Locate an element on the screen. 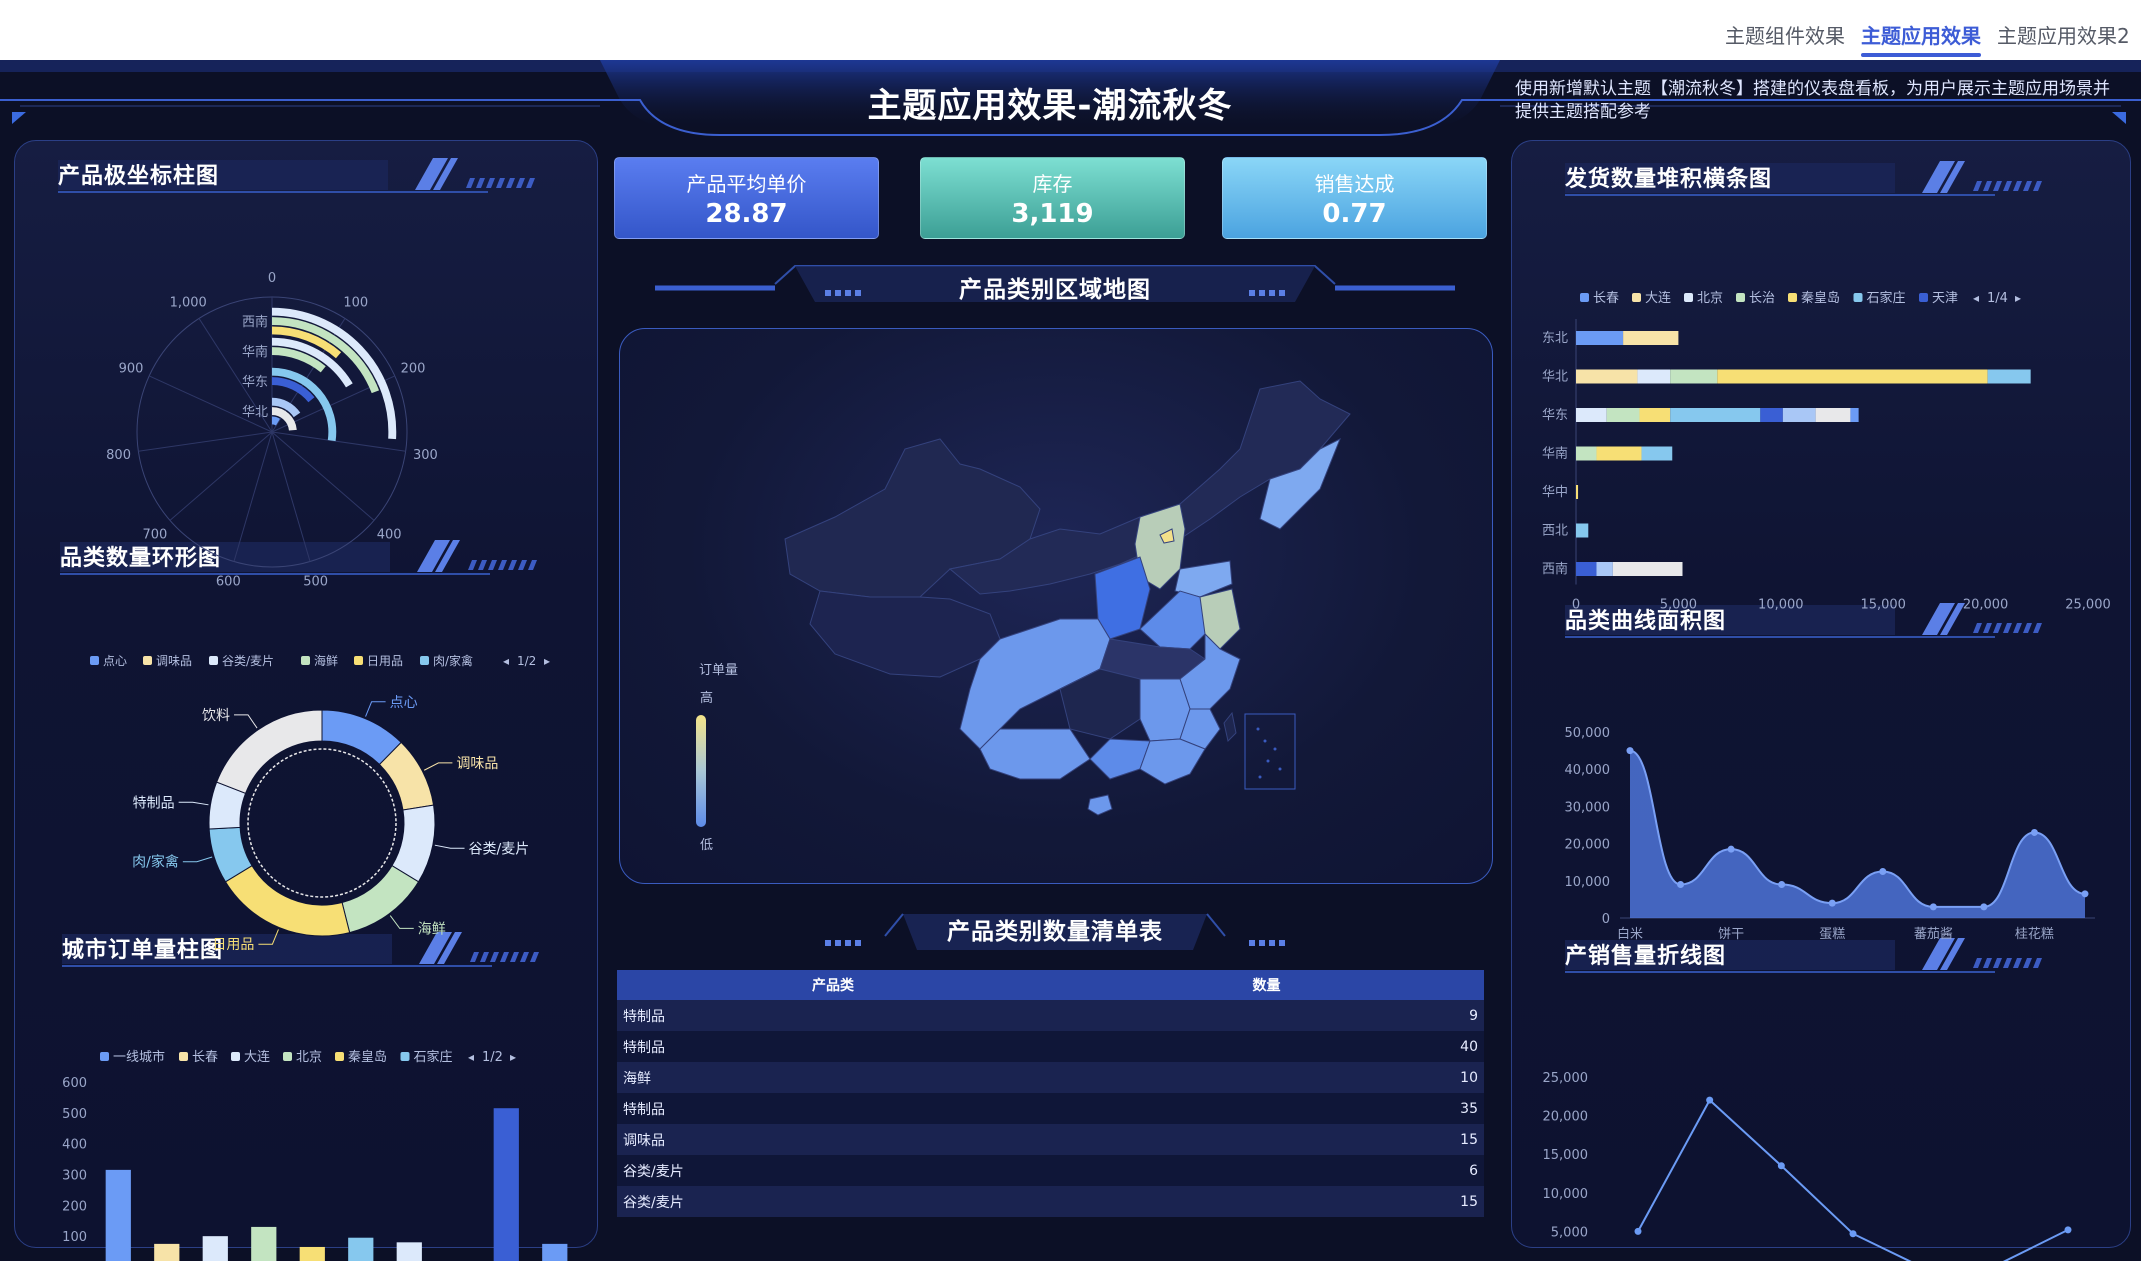 The width and height of the screenshot is (2141, 1261). y-tick-label: 15,000 is located at coordinates (1566, 1155).